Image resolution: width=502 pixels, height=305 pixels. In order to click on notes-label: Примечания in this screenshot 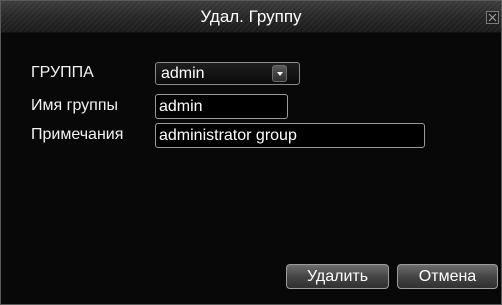, I will do `click(77, 134)`.